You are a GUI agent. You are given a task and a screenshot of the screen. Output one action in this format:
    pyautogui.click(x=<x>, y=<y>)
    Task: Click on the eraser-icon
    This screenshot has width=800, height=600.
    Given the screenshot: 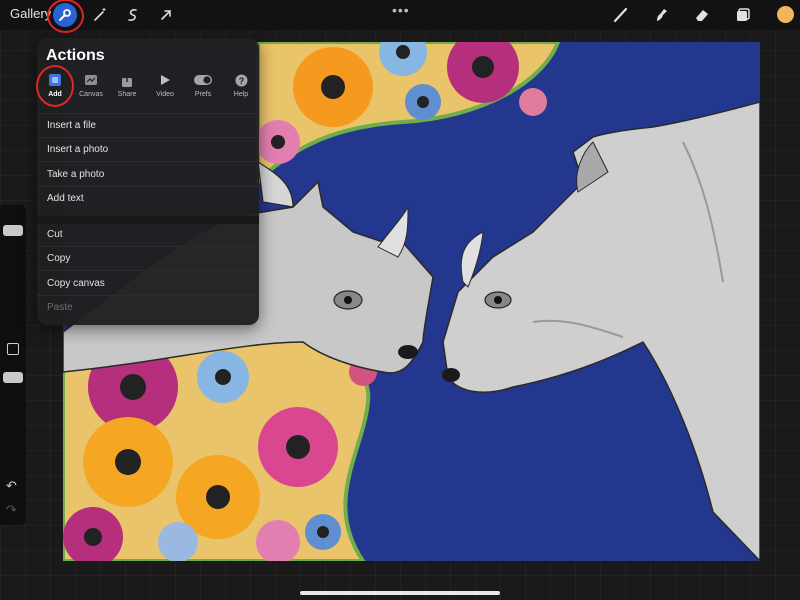 What is the action you would take?
    pyautogui.click(x=702, y=15)
    